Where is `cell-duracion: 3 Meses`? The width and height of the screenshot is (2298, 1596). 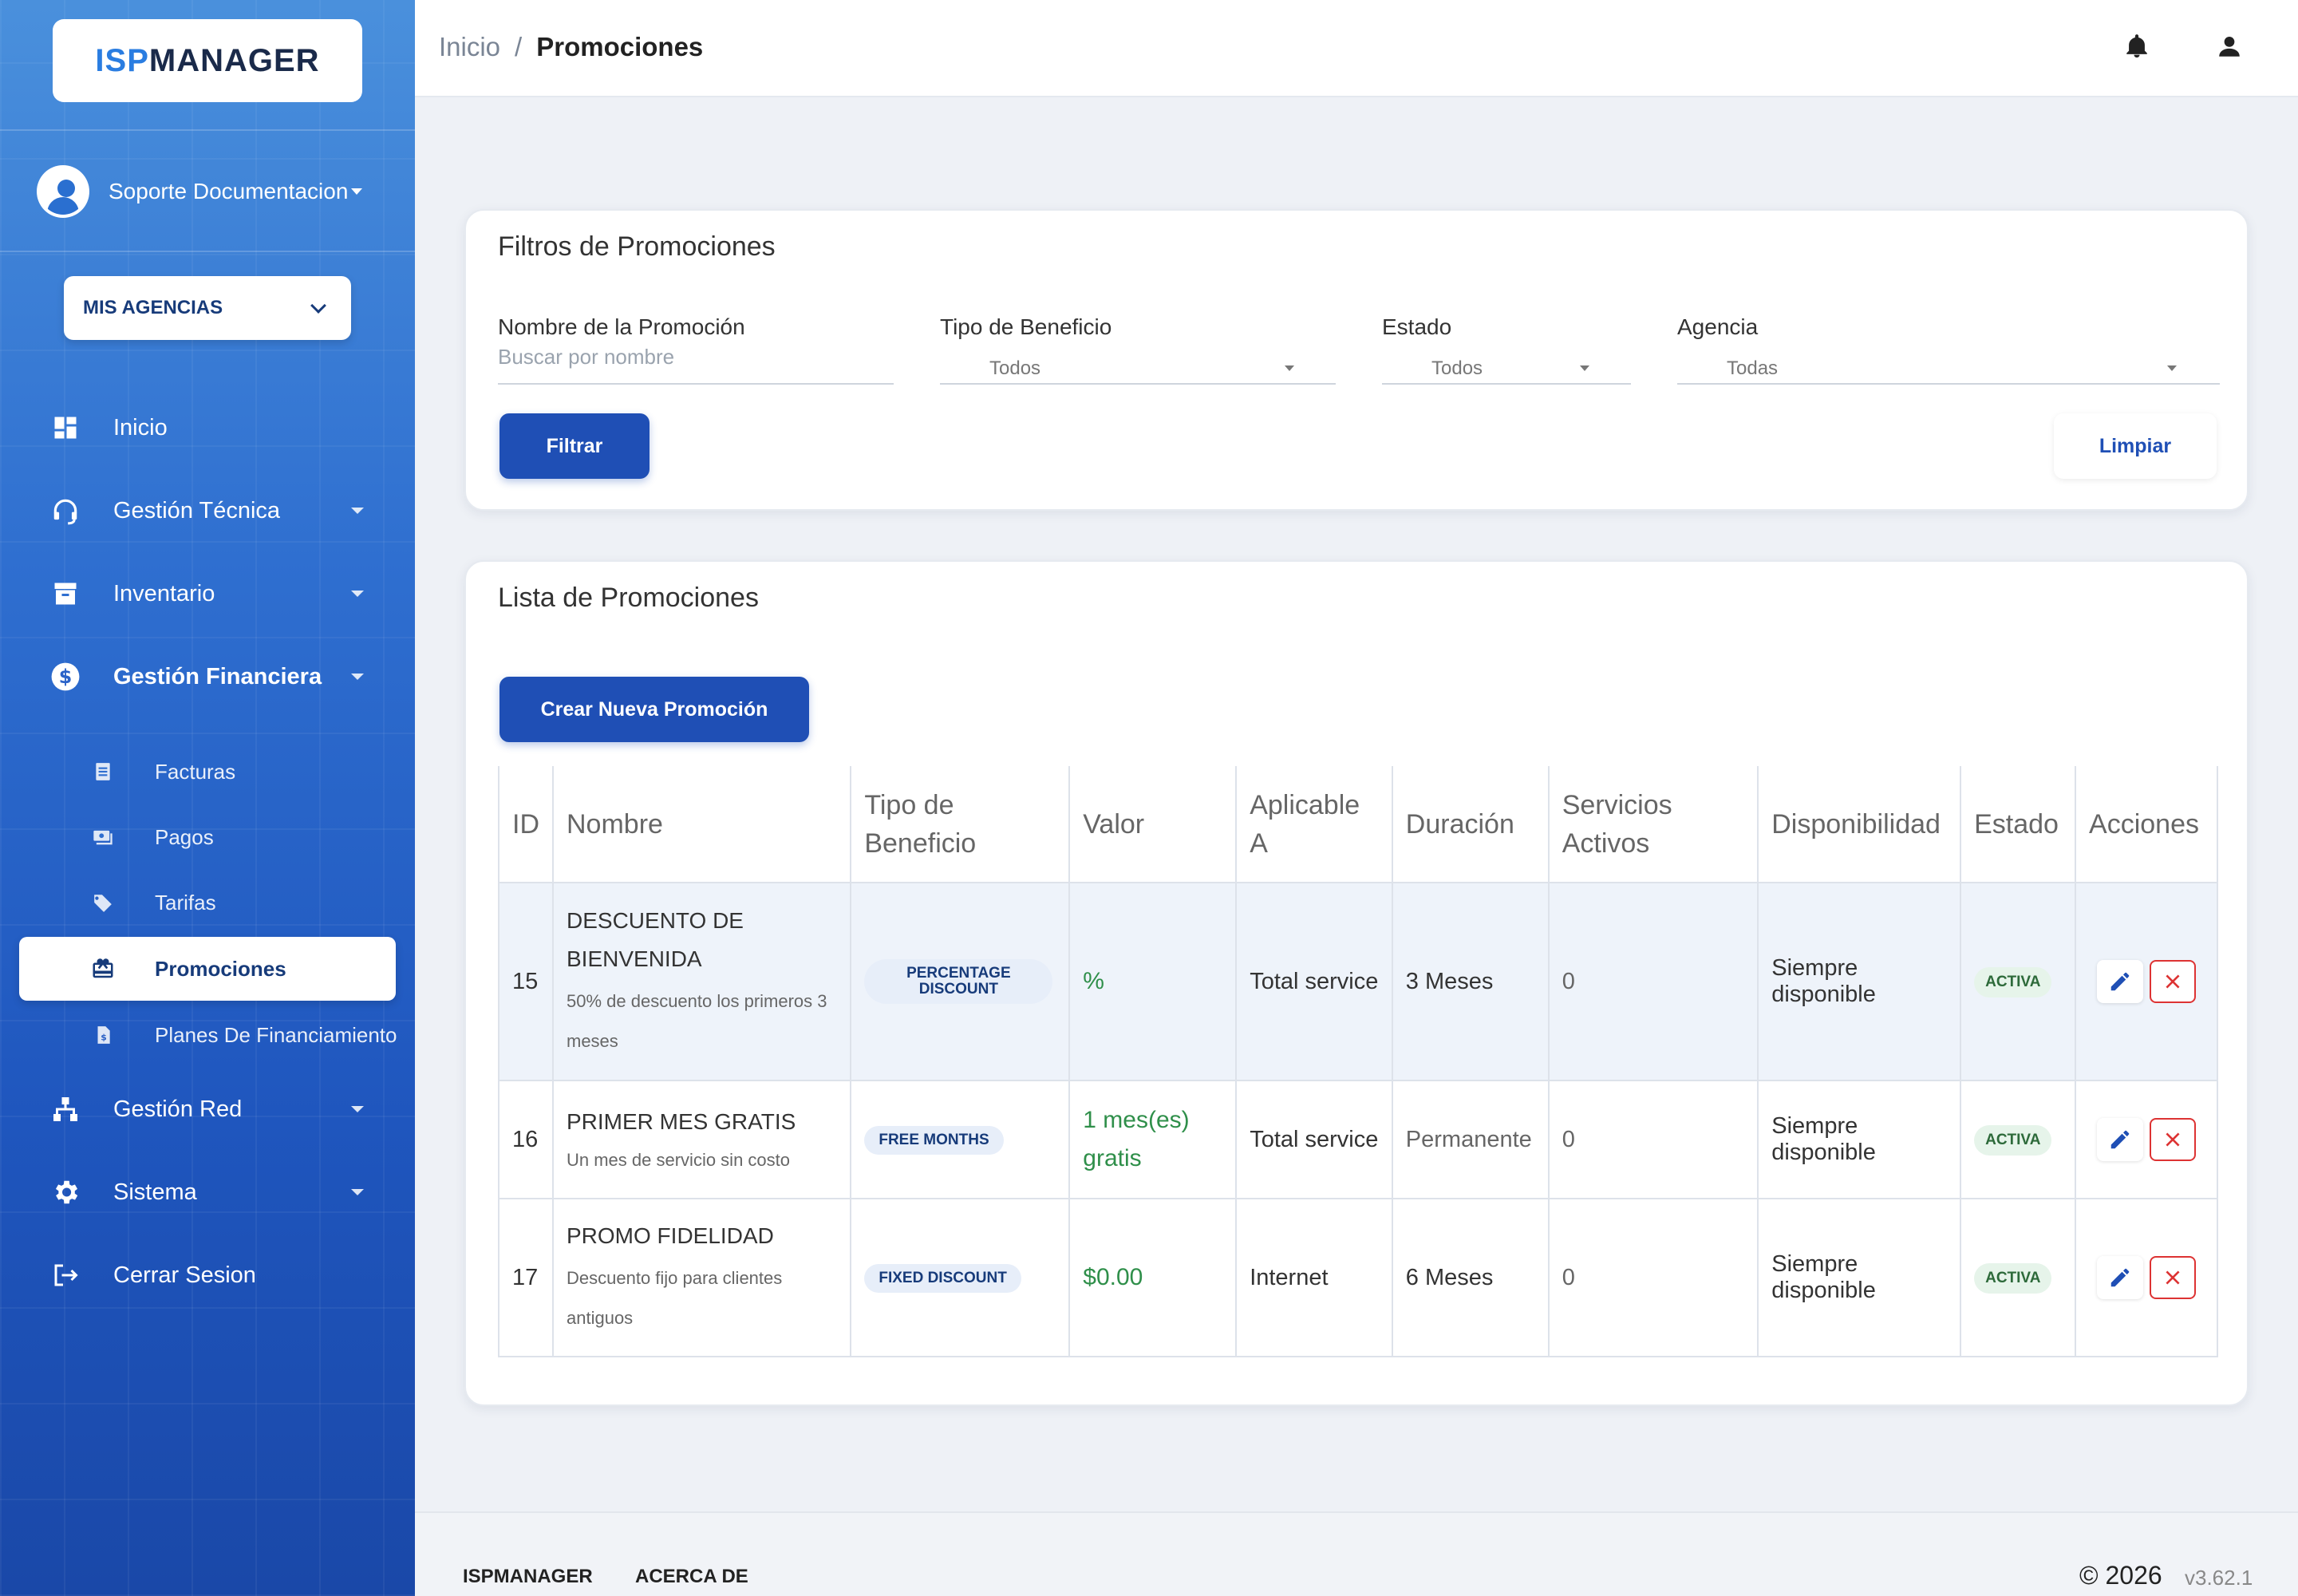
cell-duracion: 3 Meses is located at coordinates (1471, 981).